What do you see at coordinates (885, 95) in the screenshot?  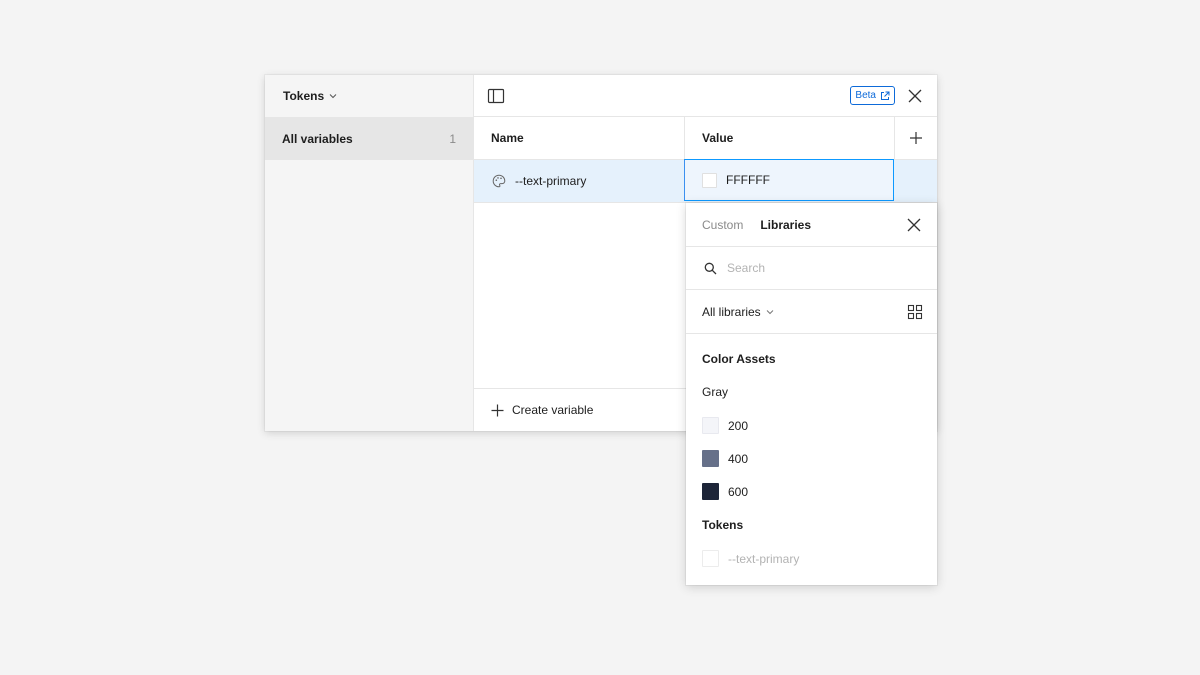 I see `external-link-icon` at bounding box center [885, 95].